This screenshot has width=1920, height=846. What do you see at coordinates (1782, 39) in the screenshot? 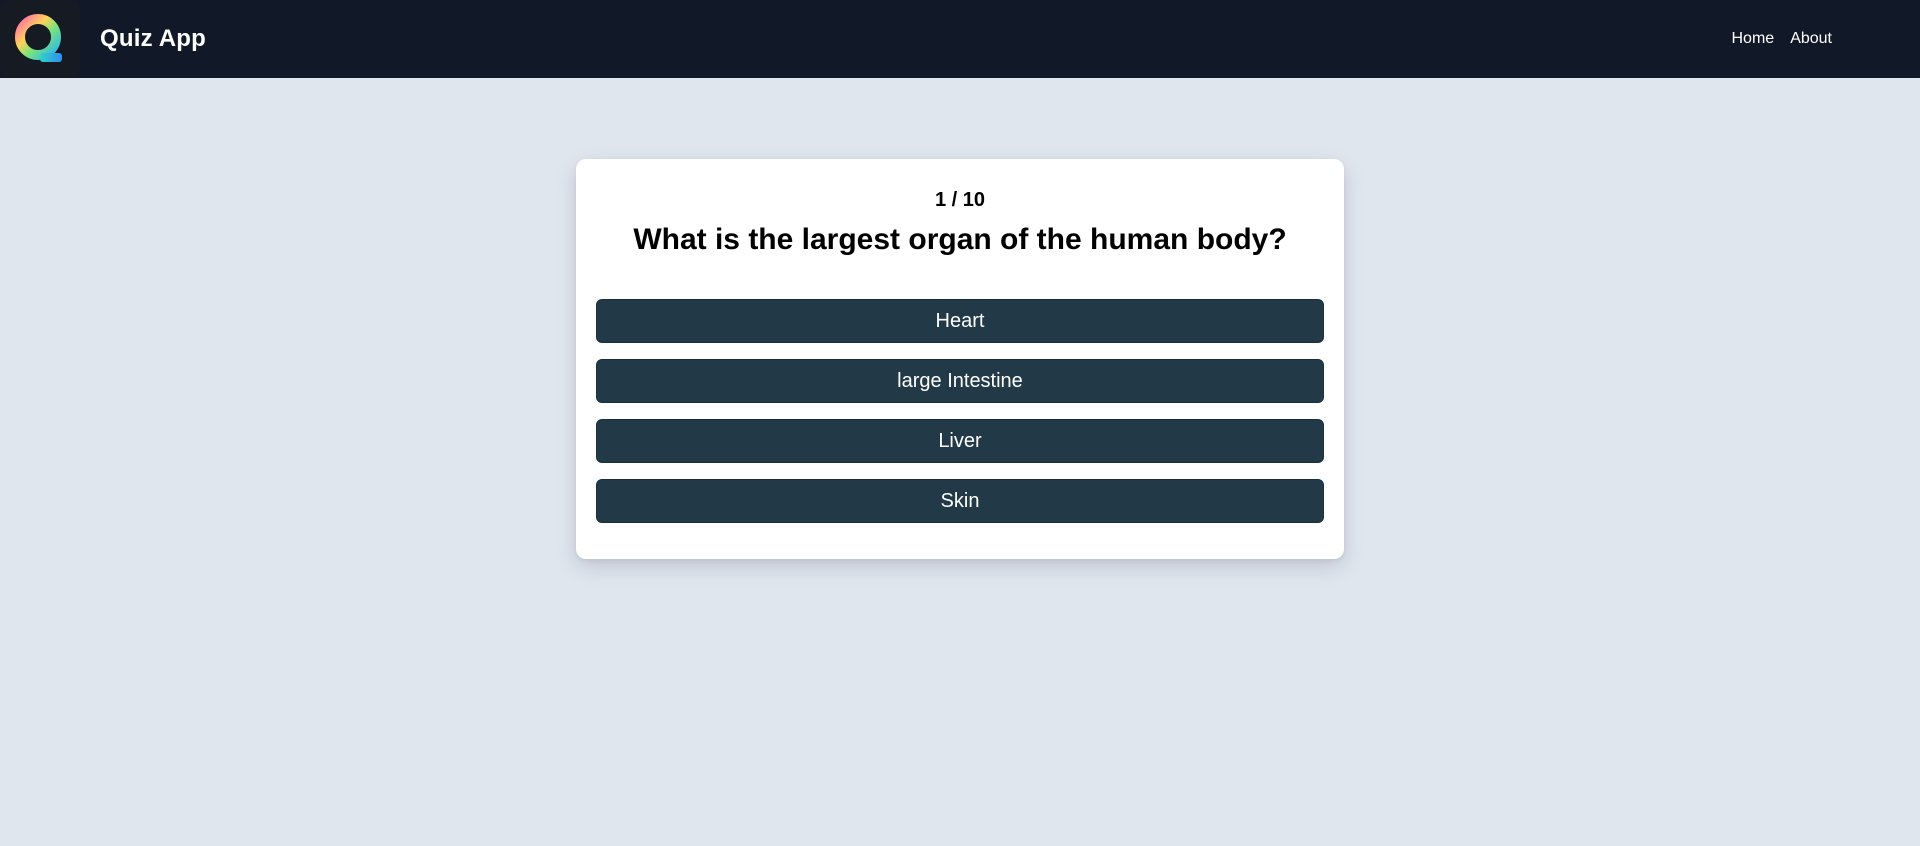
I see `nav-links: Home About` at bounding box center [1782, 39].